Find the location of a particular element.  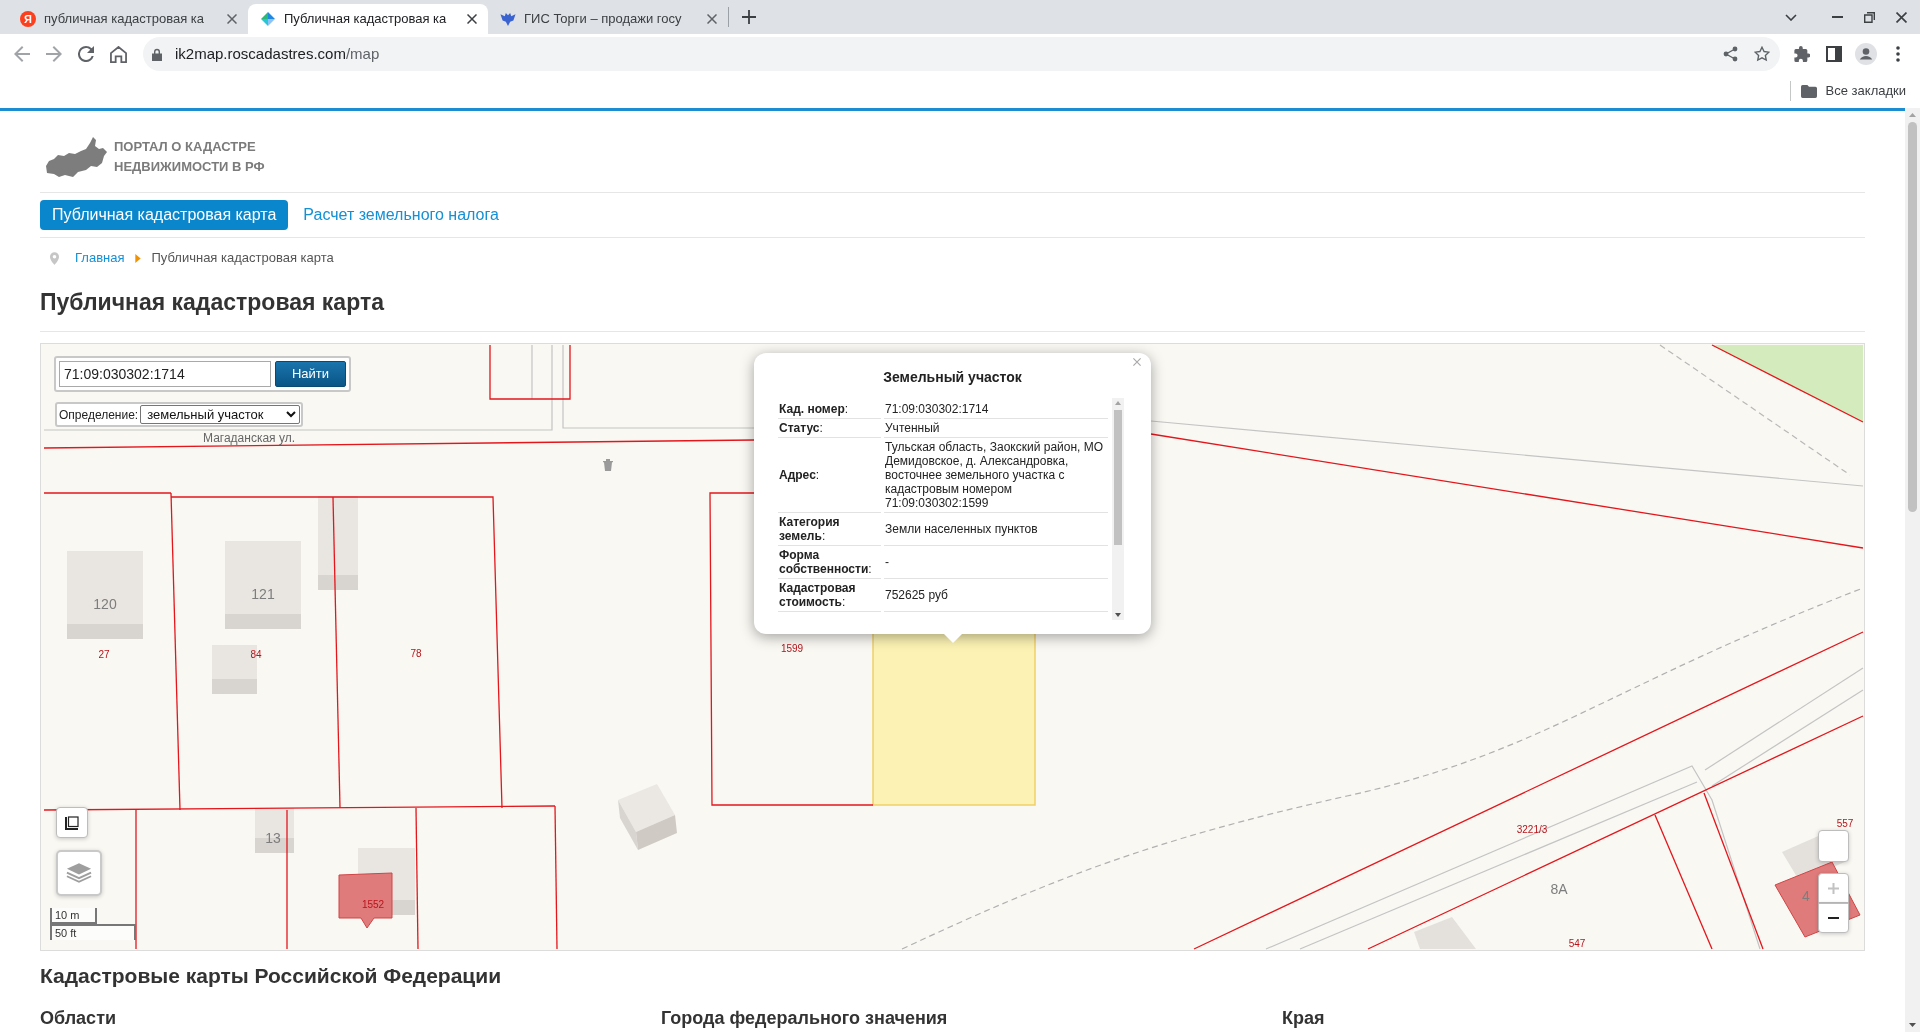

search-button: Найти is located at coordinates (310, 374).